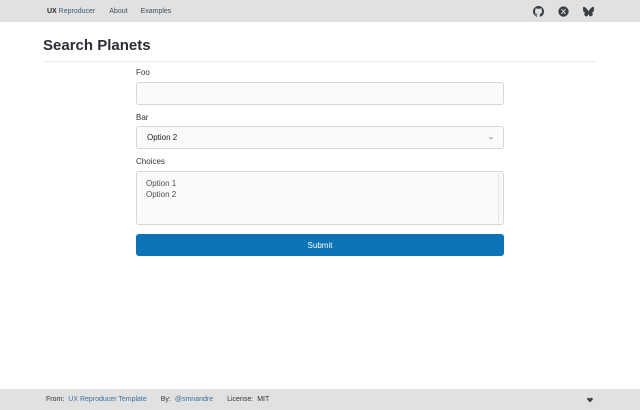 The height and width of the screenshot is (410, 640). What do you see at coordinates (150, 161) in the screenshot?
I see `choices-label: Choices` at bounding box center [150, 161].